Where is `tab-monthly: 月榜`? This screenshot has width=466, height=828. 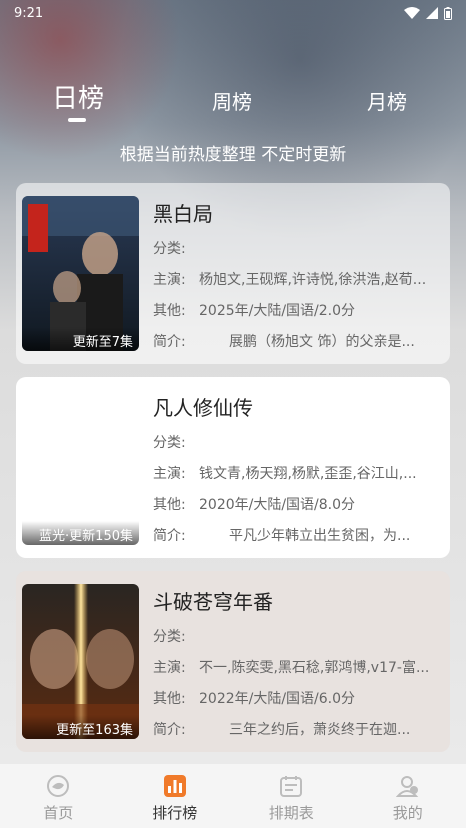 tab-monthly: 月榜 is located at coordinates (387, 100).